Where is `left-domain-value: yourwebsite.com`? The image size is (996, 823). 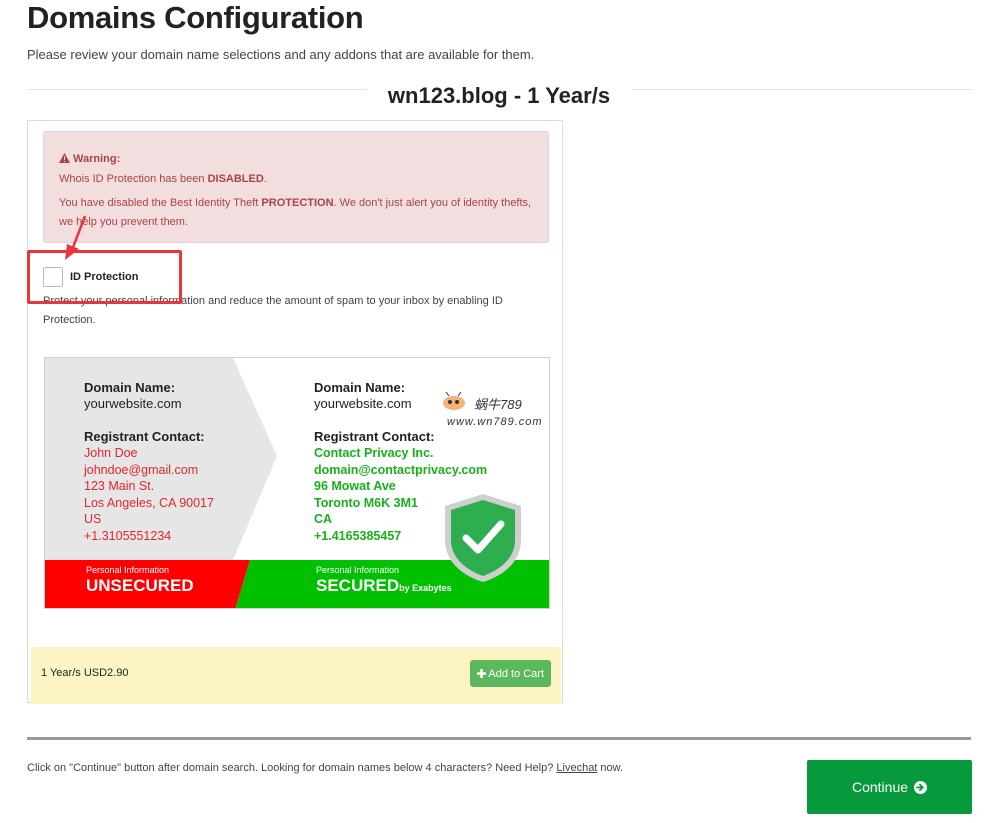
left-domain-value: yourwebsite.com is located at coordinates (133, 403).